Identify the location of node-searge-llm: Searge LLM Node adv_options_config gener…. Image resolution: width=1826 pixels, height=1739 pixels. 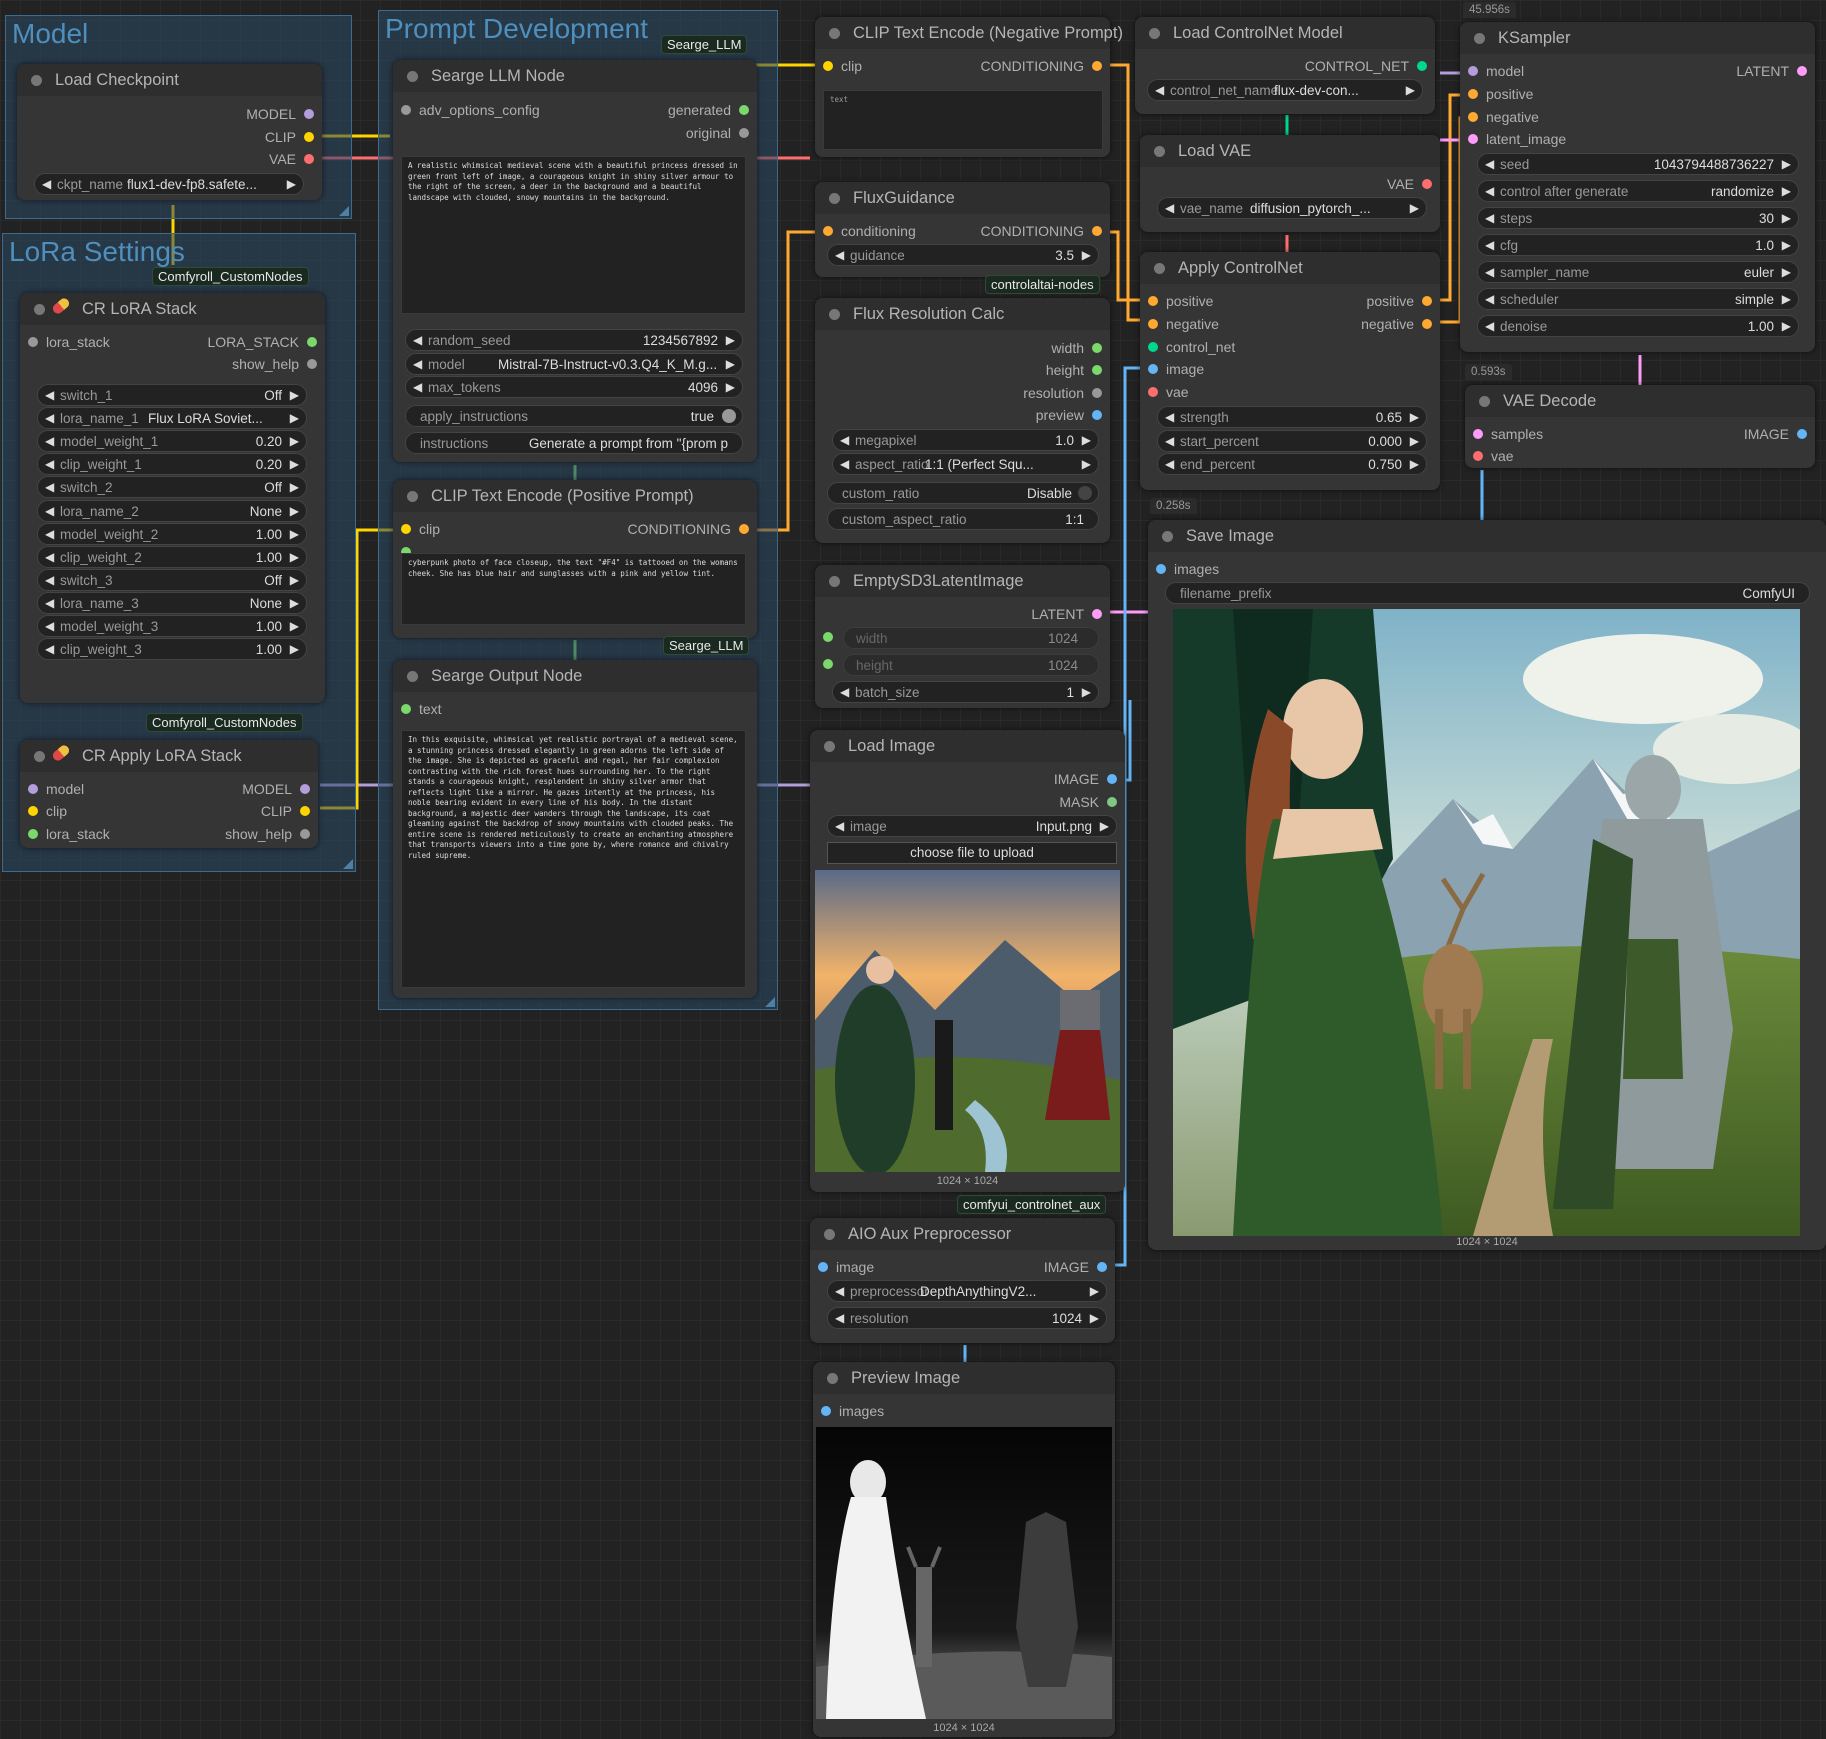
(575, 261).